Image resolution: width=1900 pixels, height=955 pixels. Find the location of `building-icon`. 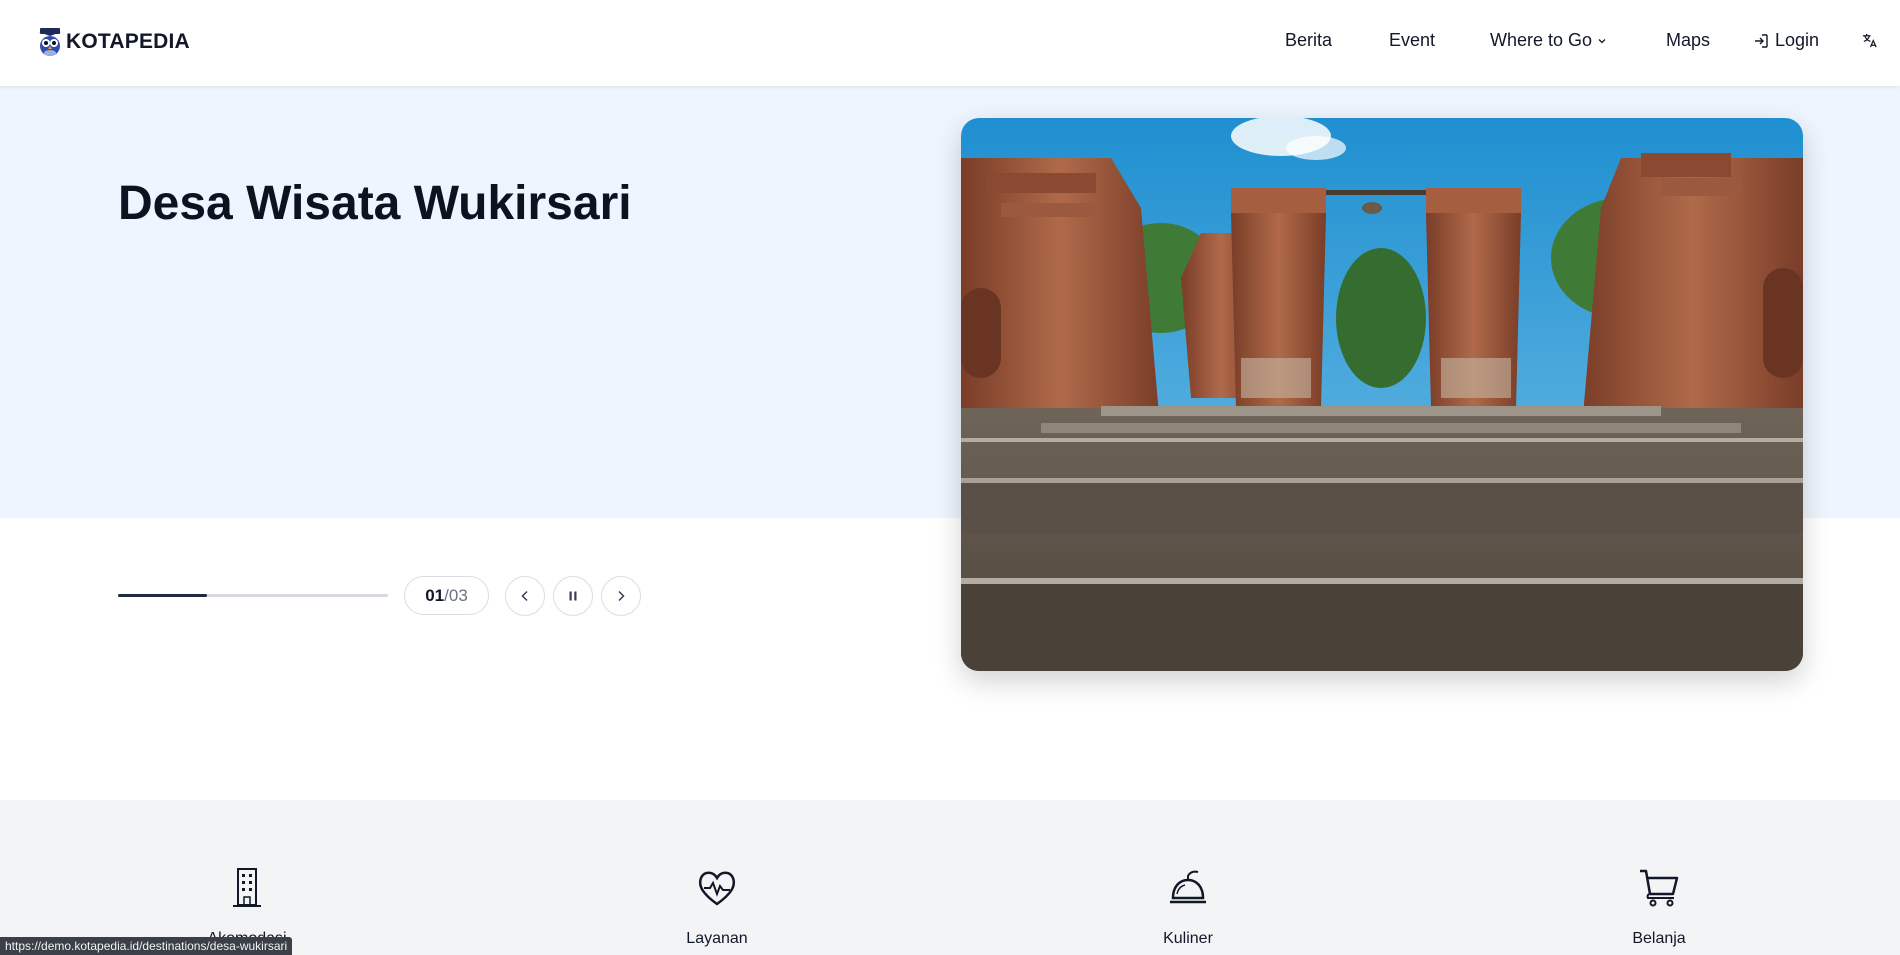

building-icon is located at coordinates (247, 887).